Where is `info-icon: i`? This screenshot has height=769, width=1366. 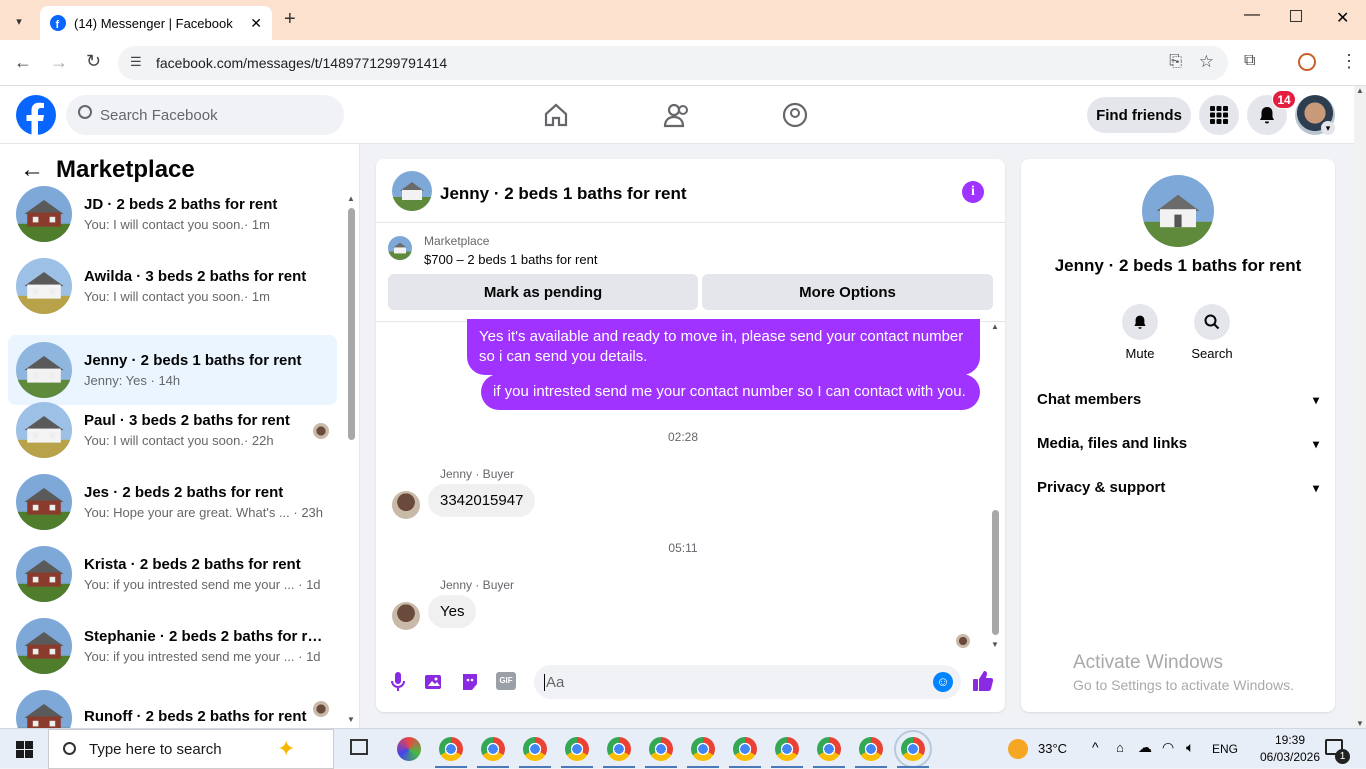 info-icon: i is located at coordinates (973, 192).